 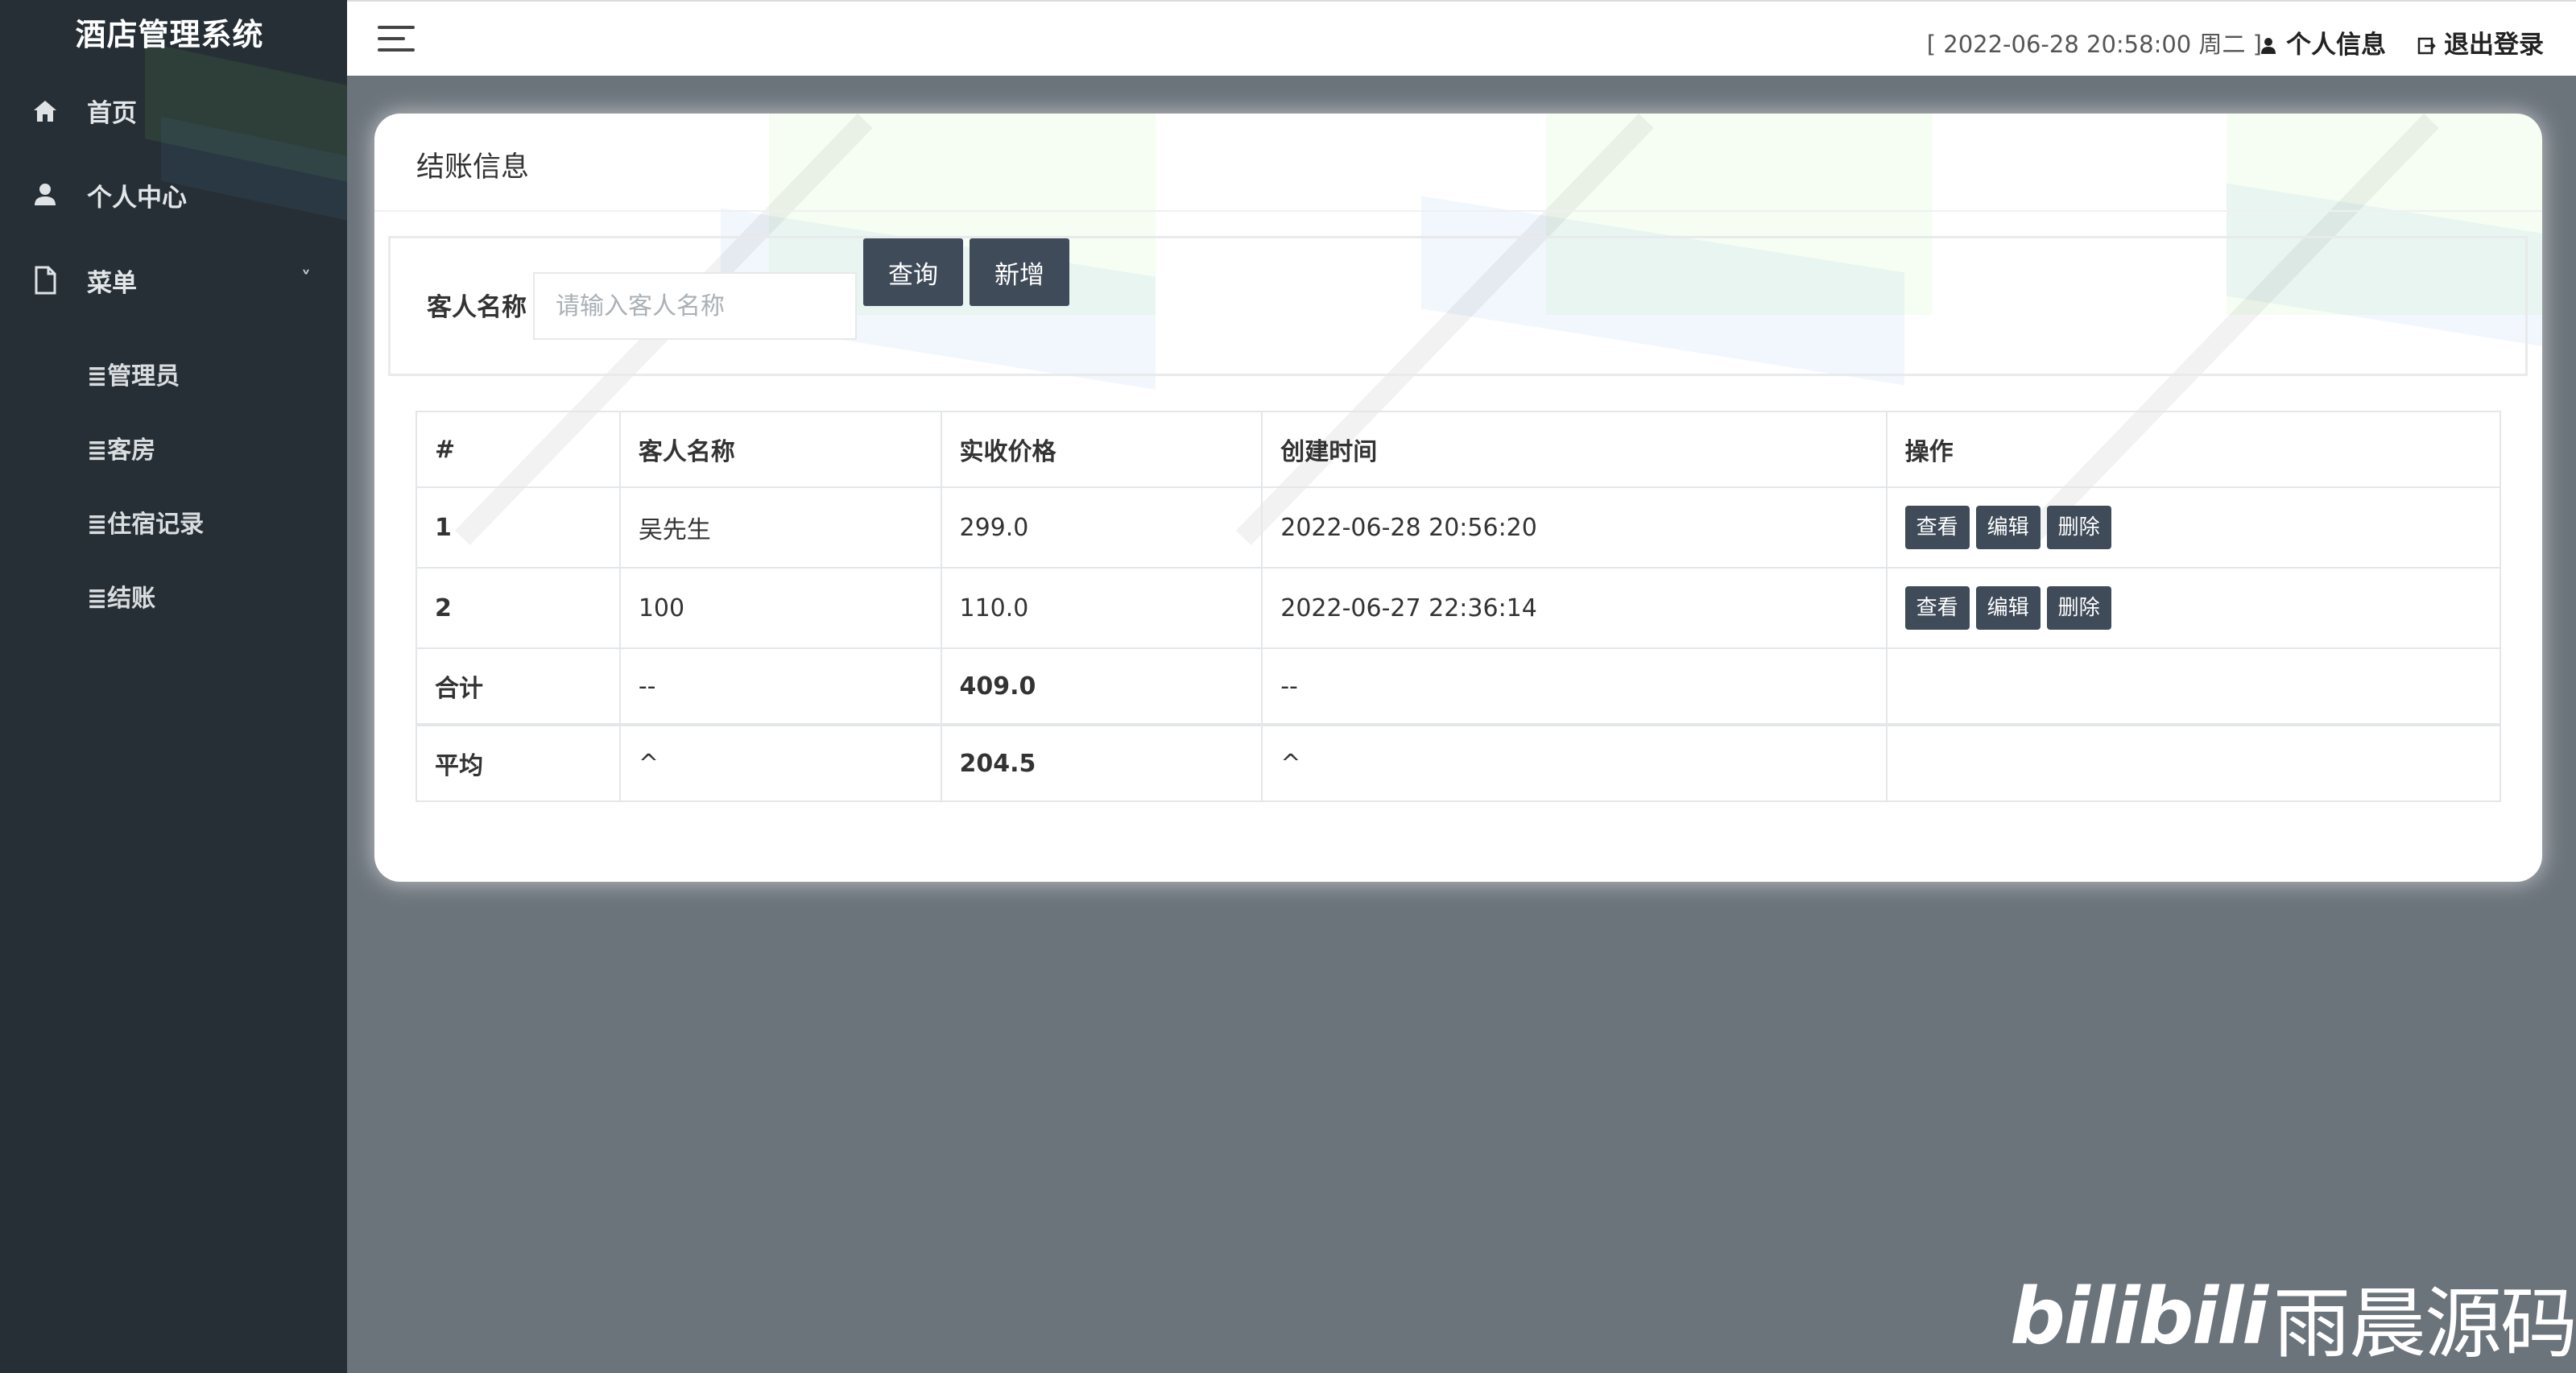 What do you see at coordinates (780, 686) in the screenshot?
I see `sum-name-cell: --` at bounding box center [780, 686].